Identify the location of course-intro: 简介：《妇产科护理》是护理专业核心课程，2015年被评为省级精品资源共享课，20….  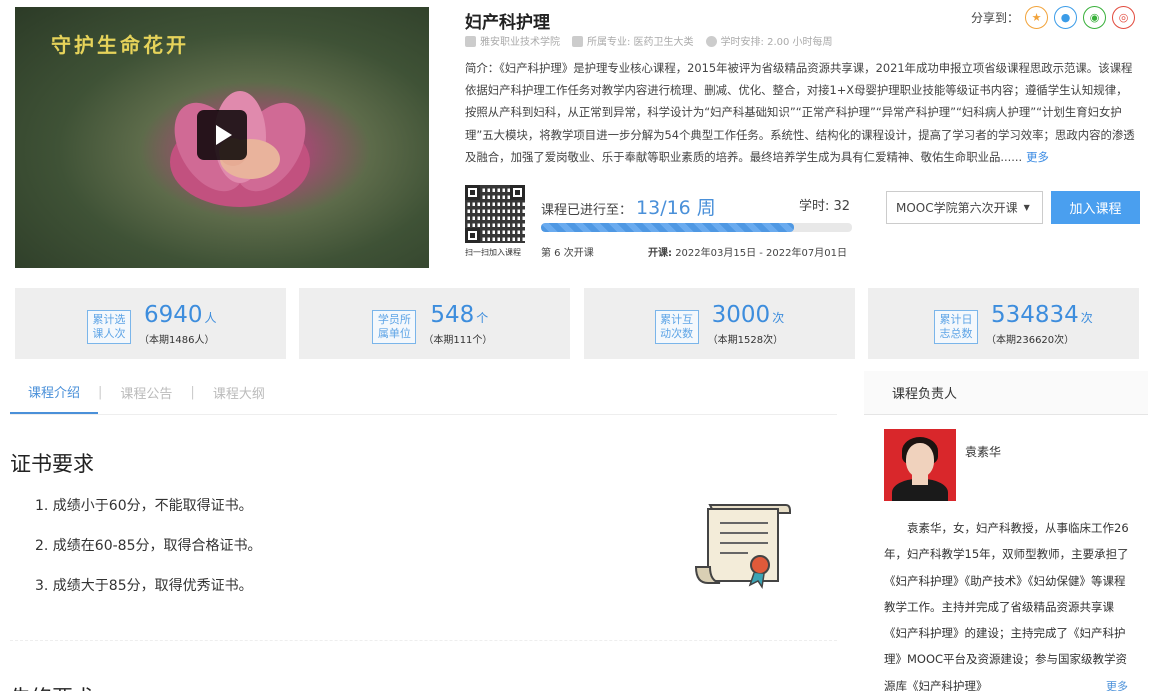
(800, 112).